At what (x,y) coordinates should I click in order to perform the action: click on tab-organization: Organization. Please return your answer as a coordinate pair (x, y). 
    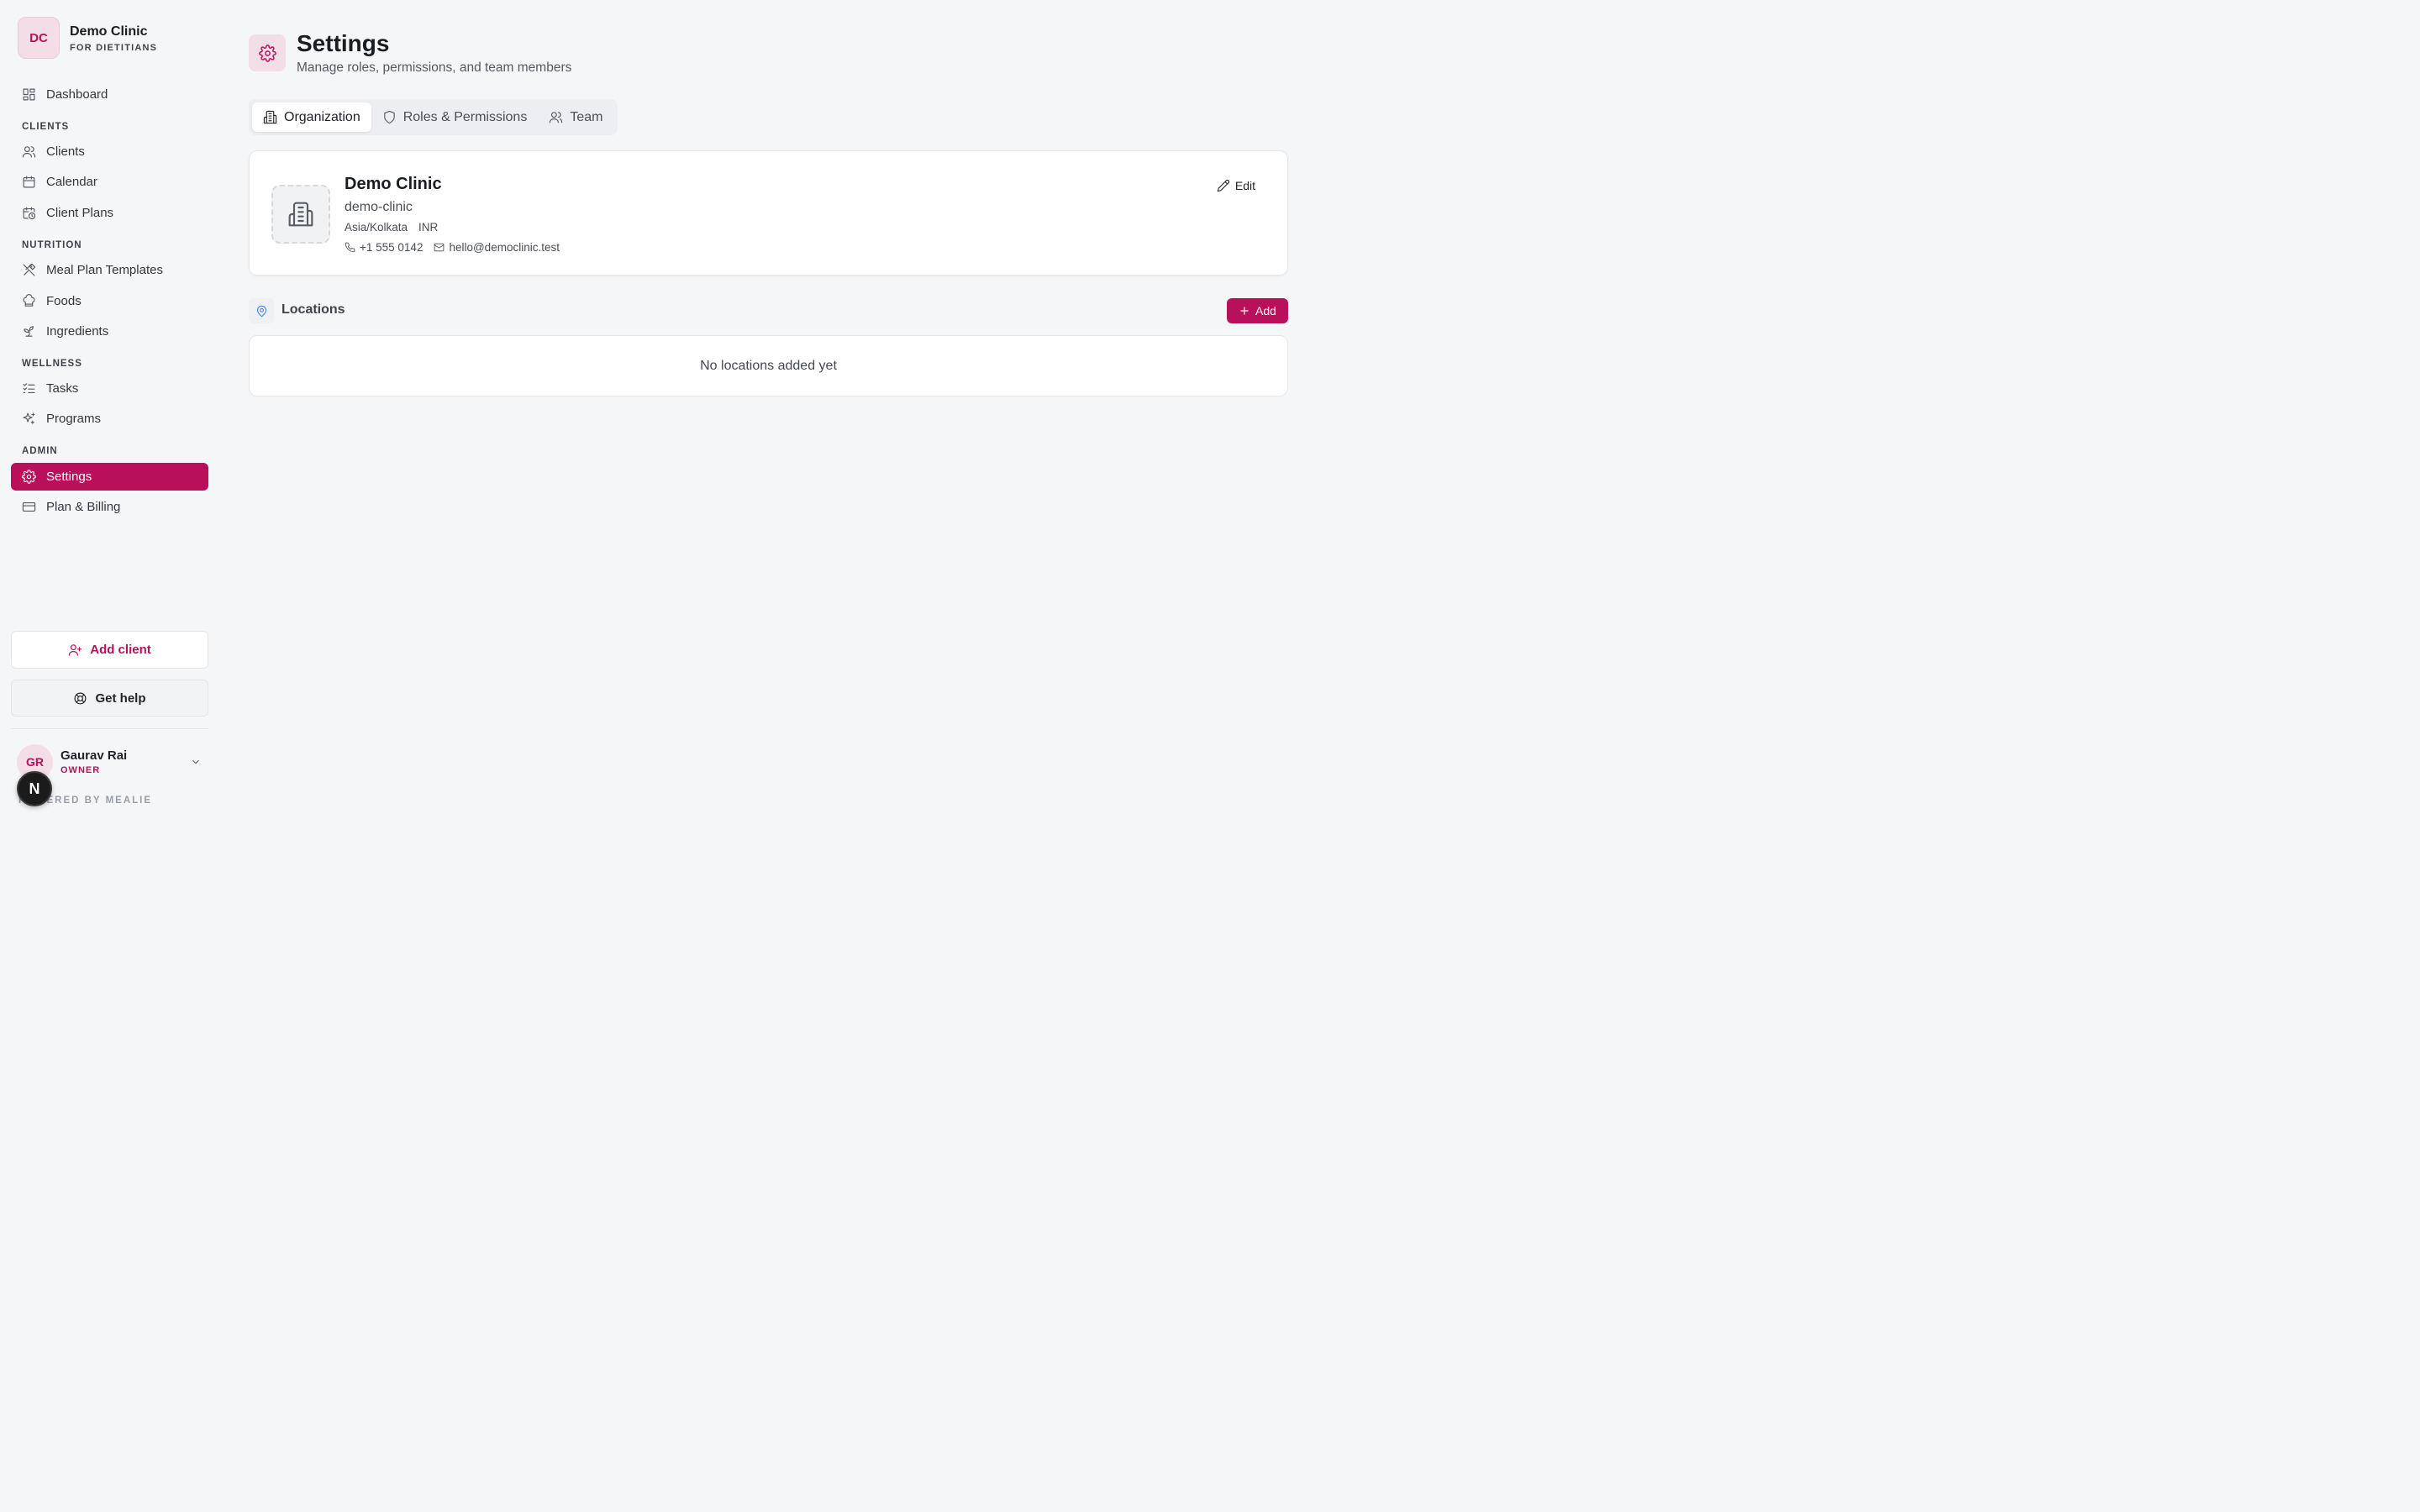
    Looking at the image, I should click on (311, 117).